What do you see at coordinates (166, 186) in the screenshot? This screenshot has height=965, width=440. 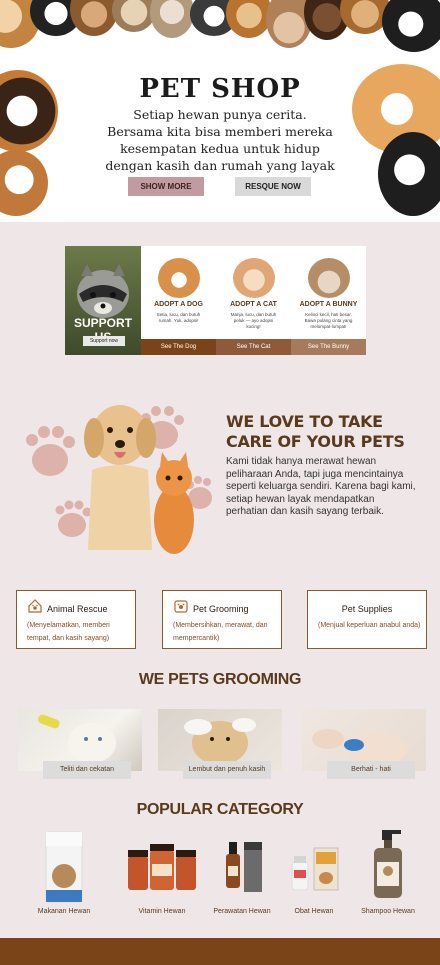 I see `show-more-button: SHOW MORE` at bounding box center [166, 186].